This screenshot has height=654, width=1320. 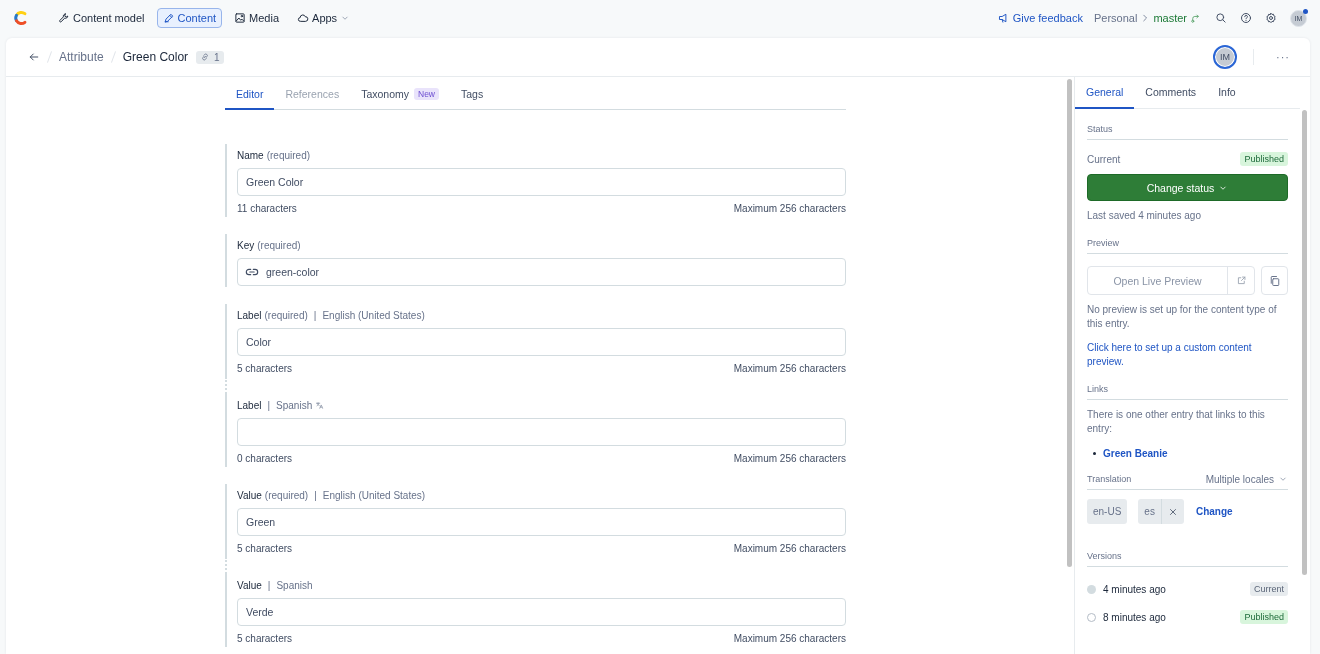 I want to click on editor-tab: Tags, so click(x=472, y=94).